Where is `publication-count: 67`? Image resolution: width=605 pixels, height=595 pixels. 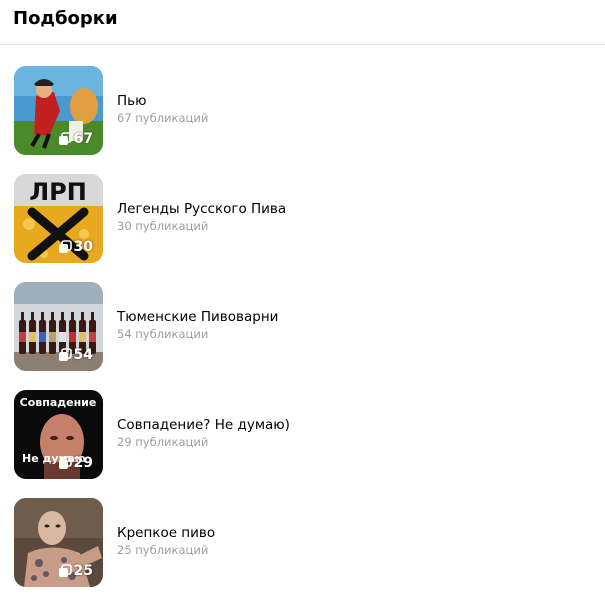 publication-count: 67 is located at coordinates (75, 139).